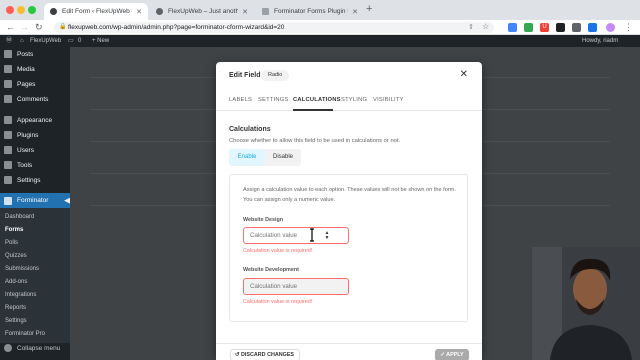 The width and height of the screenshot is (640, 360). I want to click on sidebar-item-forminator: Forminator ◀, so click(35, 200).